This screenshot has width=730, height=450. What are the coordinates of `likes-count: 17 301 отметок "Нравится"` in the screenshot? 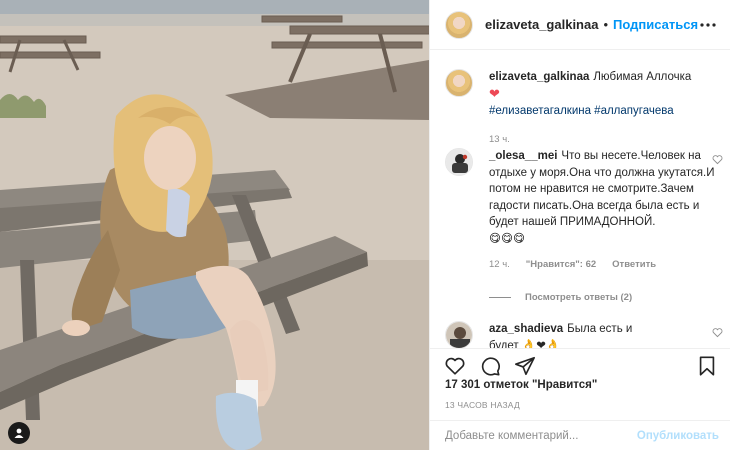 It's located at (521, 385).